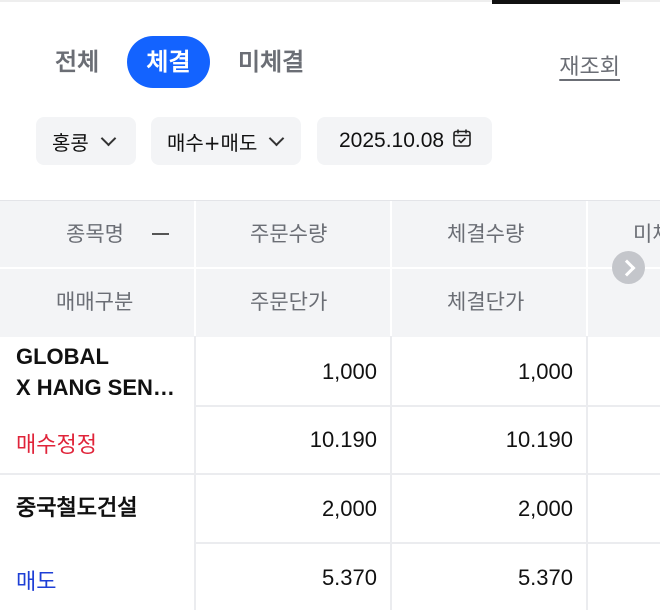  I want to click on filled-price: 10.190, so click(539, 439).